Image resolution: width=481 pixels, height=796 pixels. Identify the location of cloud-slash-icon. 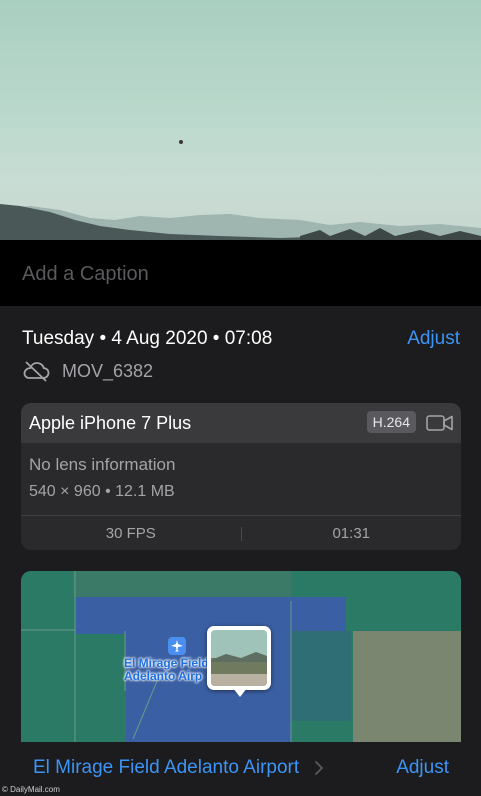
(36, 371).